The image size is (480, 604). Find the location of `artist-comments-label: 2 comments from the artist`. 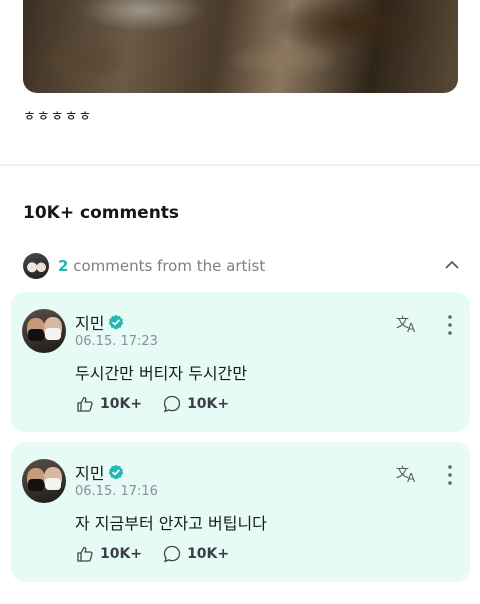

artist-comments-label: 2 comments from the artist is located at coordinates (161, 266).